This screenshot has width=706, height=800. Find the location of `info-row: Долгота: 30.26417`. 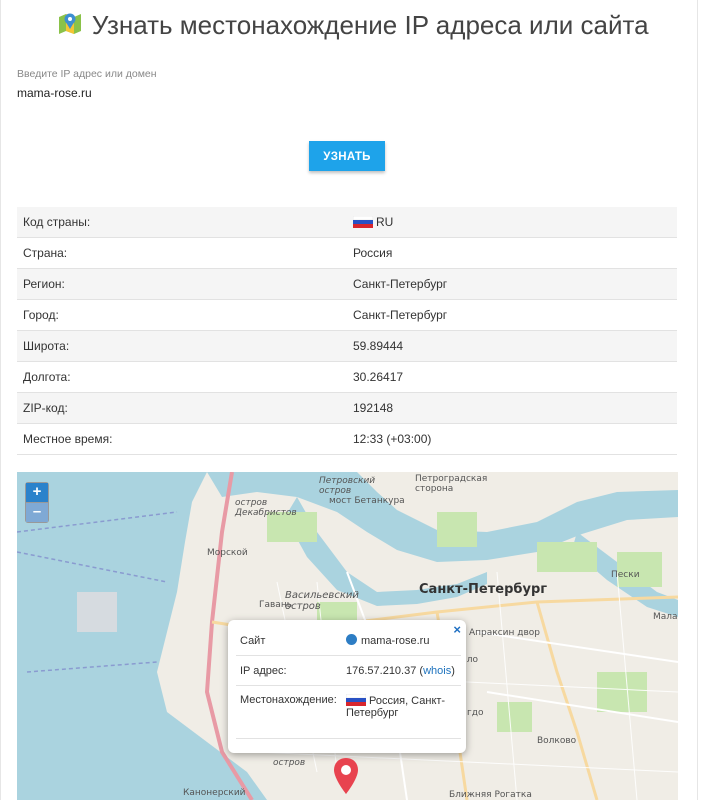

info-row: Долгота: 30.26417 is located at coordinates (347, 377).